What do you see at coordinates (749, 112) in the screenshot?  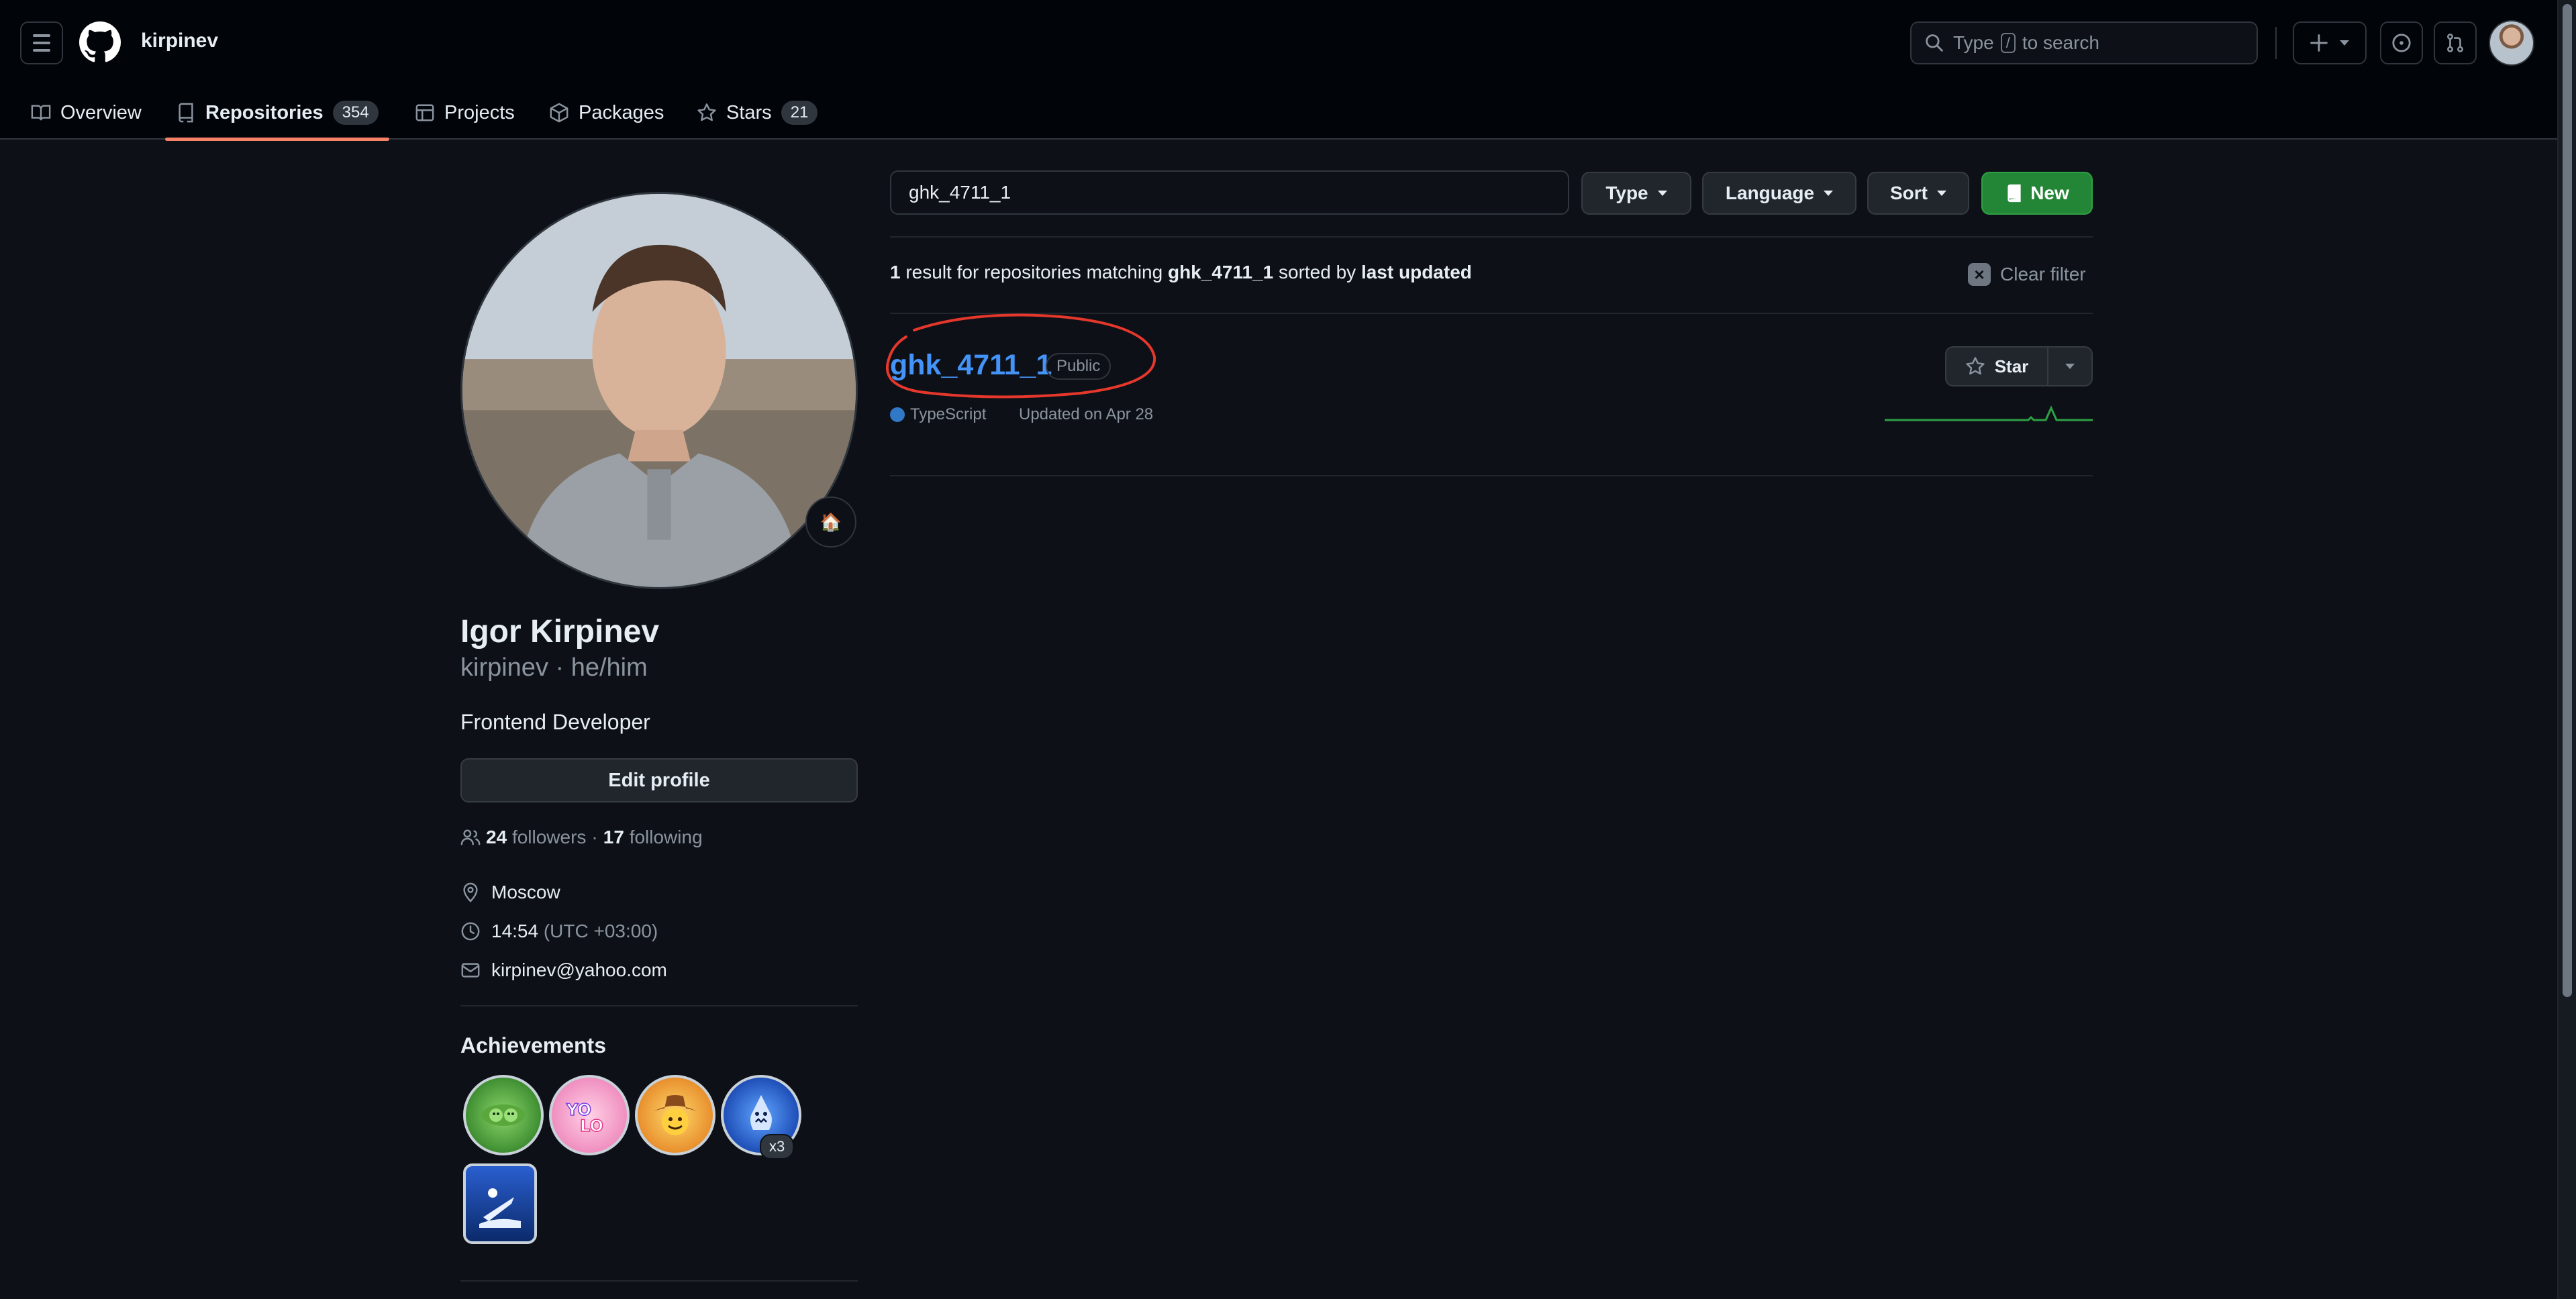 I see `tab-label: Stars` at bounding box center [749, 112].